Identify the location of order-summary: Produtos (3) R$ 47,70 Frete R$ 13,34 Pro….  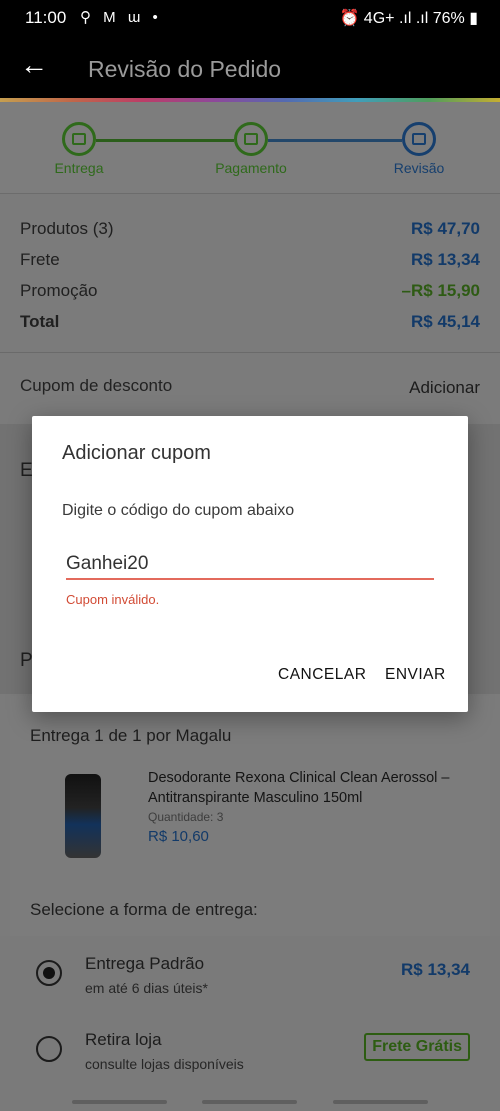
(250, 274).